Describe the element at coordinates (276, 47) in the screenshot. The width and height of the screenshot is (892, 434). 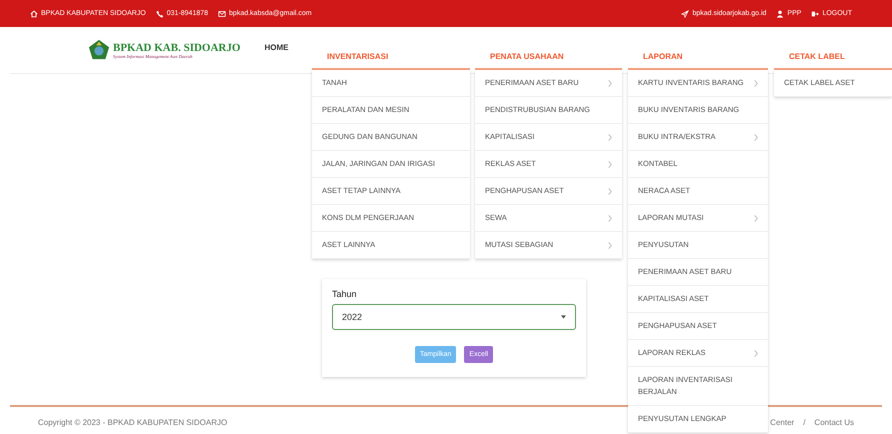
I see `home-nav-link: HOME` at that location.